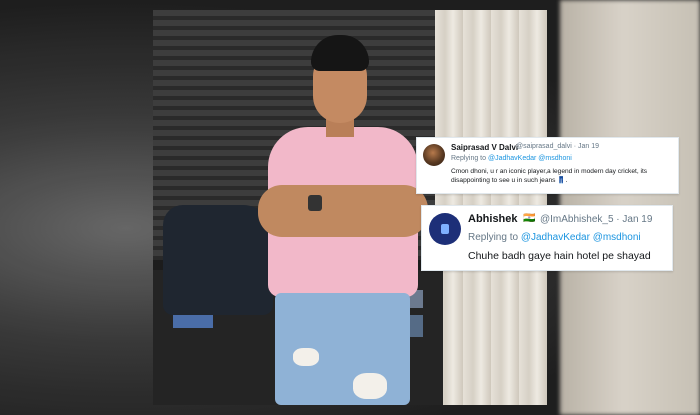 The width and height of the screenshot is (700, 415). Describe the element at coordinates (596, 219) in the screenshot. I see `tweet-handle-date: @ImAbhishek_5 · Jan 19` at that location.